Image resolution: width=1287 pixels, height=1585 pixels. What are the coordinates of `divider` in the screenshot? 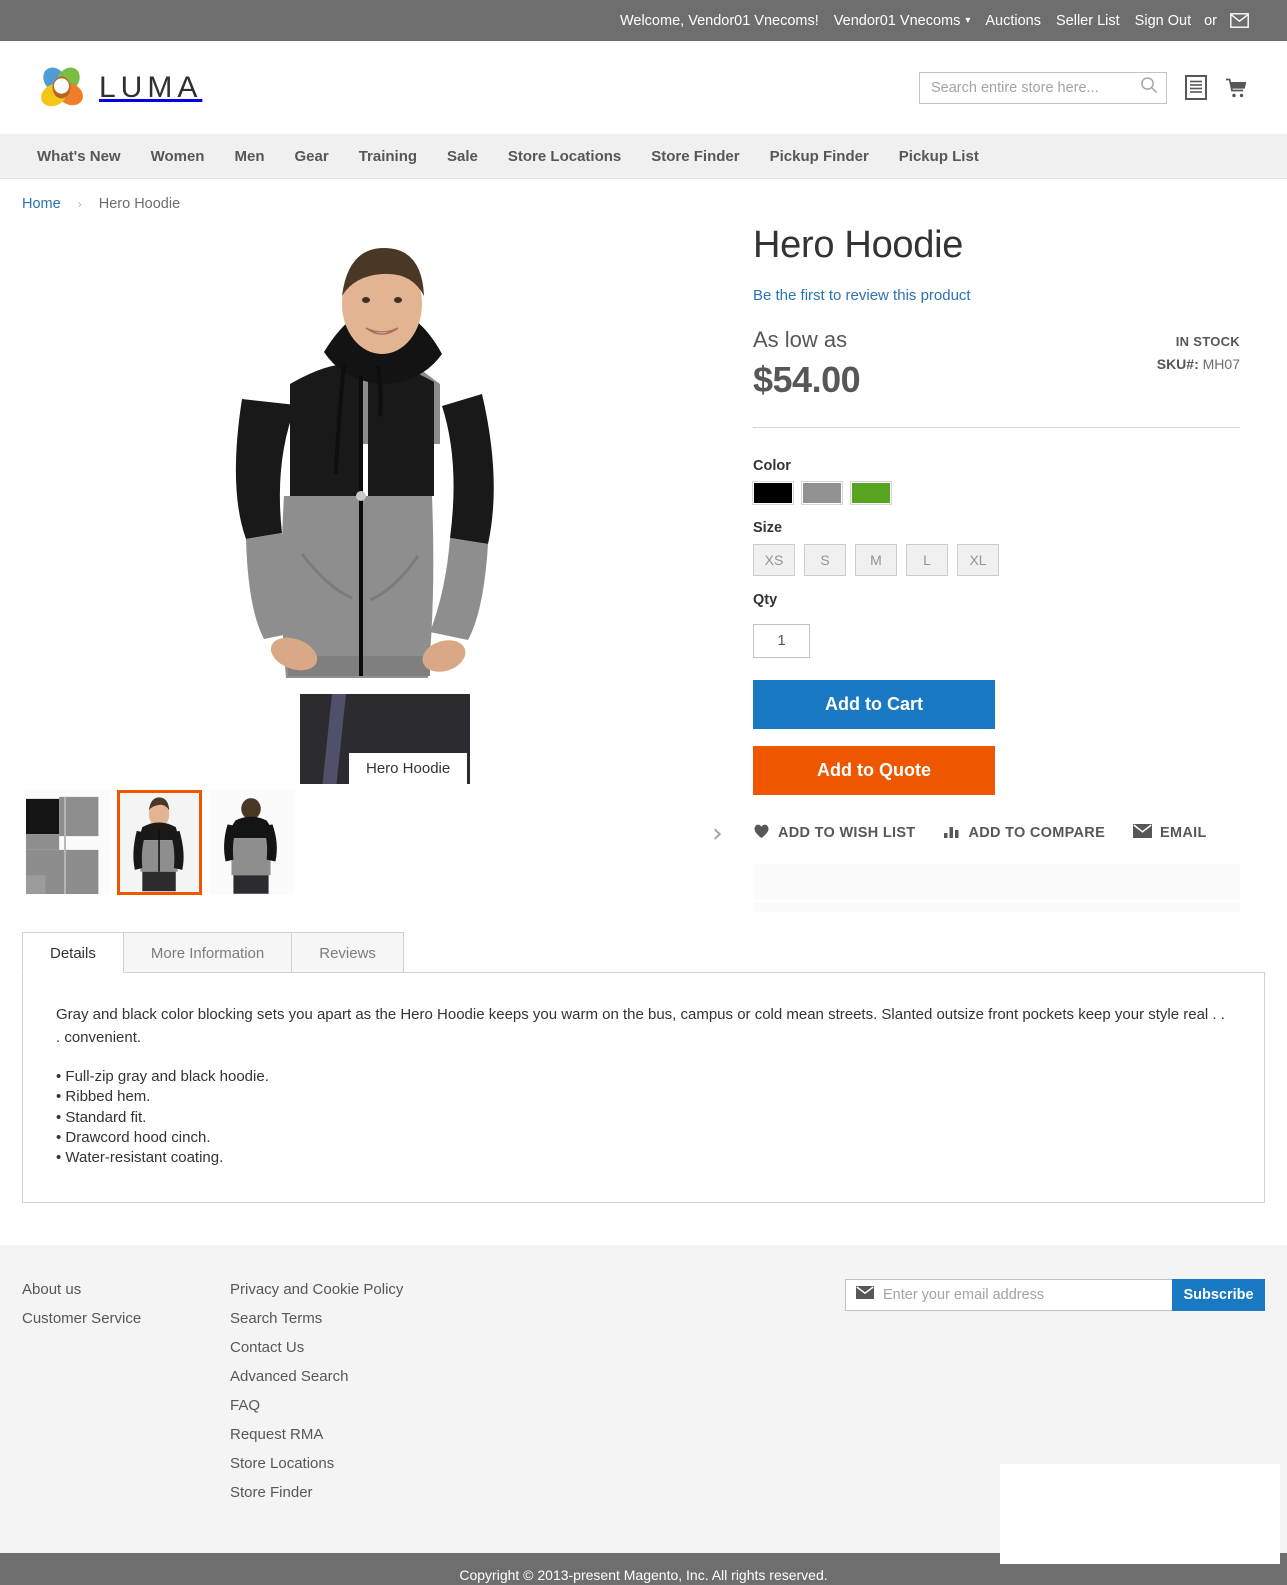 It's located at (996, 427).